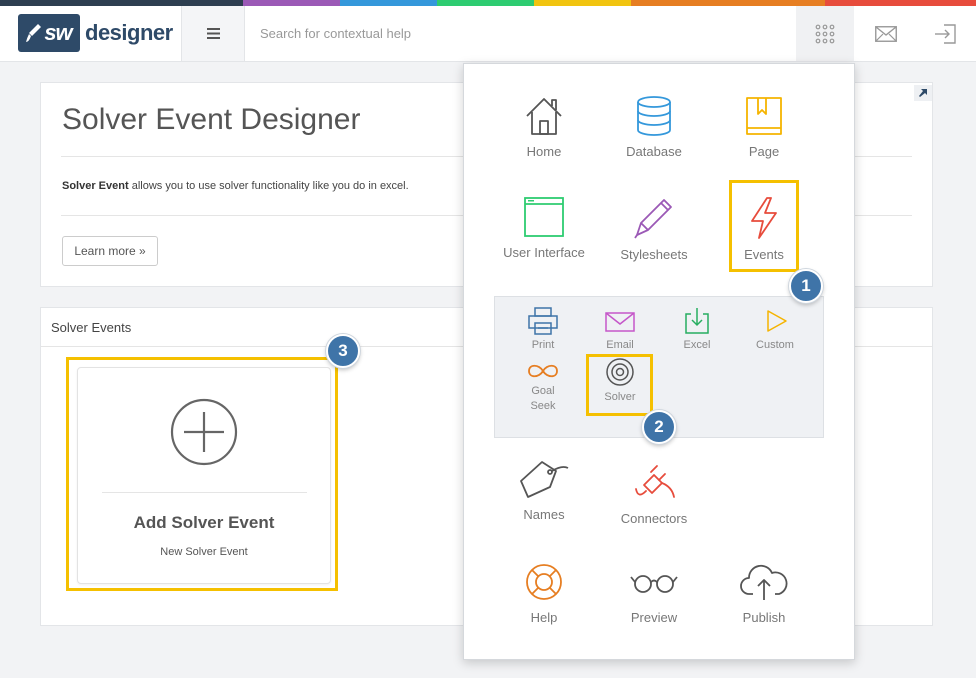 Image resolution: width=976 pixels, height=678 pixels. What do you see at coordinates (806, 286) in the screenshot?
I see `step-badge-1: 1` at bounding box center [806, 286].